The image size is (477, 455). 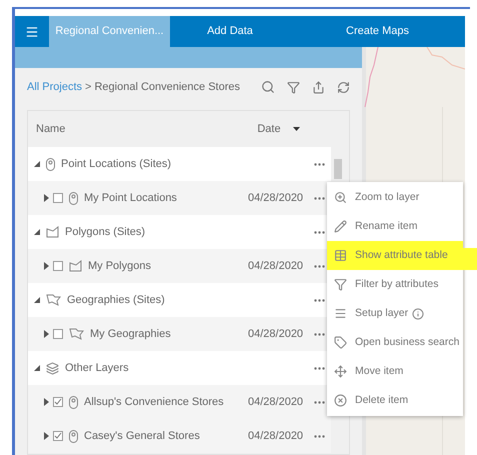 I want to click on menu-item: Move item, so click(x=395, y=371).